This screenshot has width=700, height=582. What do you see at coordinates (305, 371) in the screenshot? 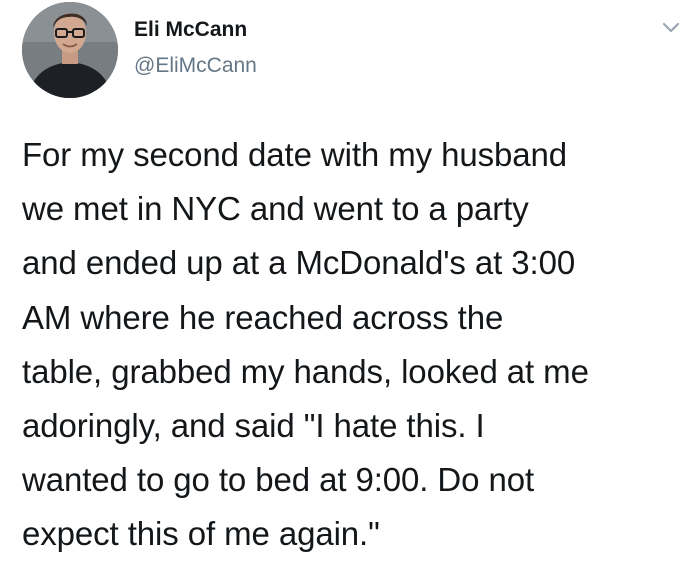
I see `tweet-text-line: table, grabbed my hands, looked at me` at bounding box center [305, 371].